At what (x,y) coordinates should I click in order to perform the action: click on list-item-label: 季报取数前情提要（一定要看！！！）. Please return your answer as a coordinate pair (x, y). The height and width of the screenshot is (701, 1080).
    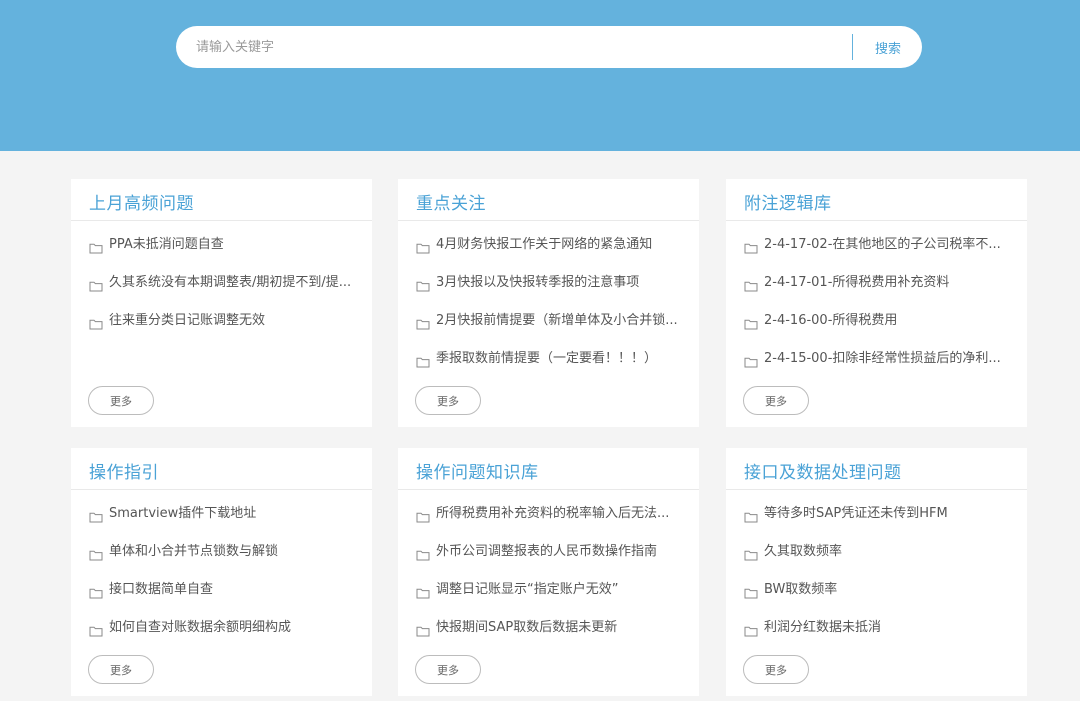
    Looking at the image, I should click on (547, 358).